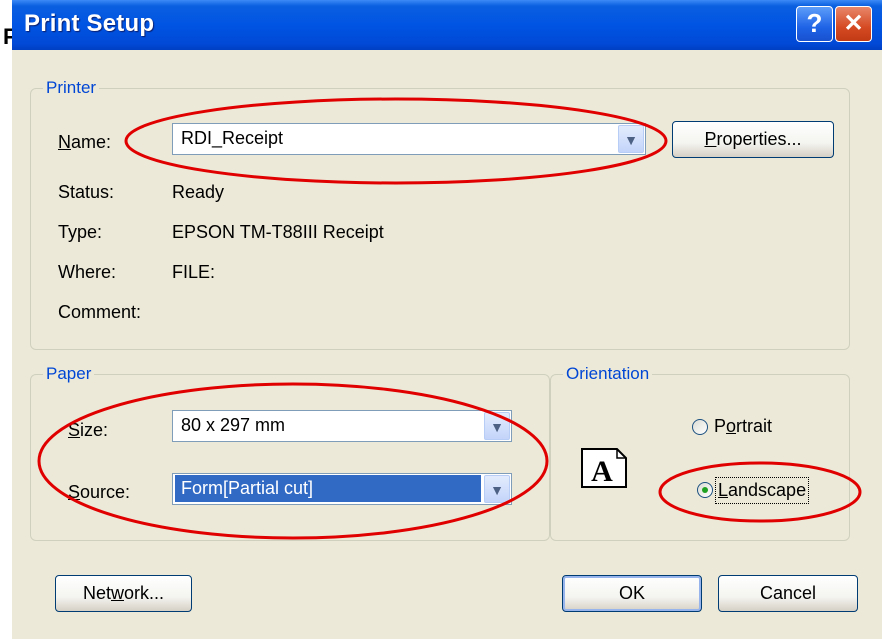  I want to click on cancel-button: Cancel, so click(788, 593).